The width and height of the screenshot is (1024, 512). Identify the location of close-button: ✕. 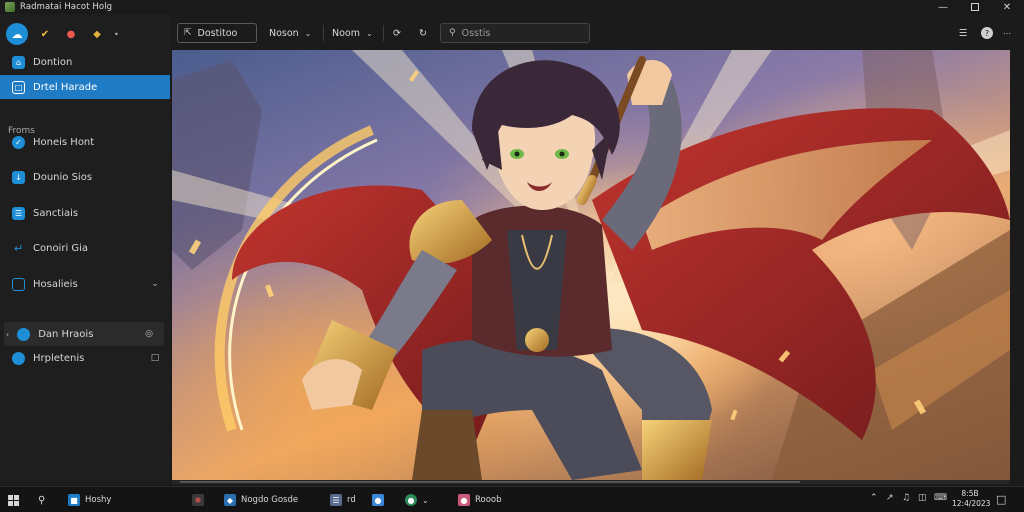
(1007, 7).